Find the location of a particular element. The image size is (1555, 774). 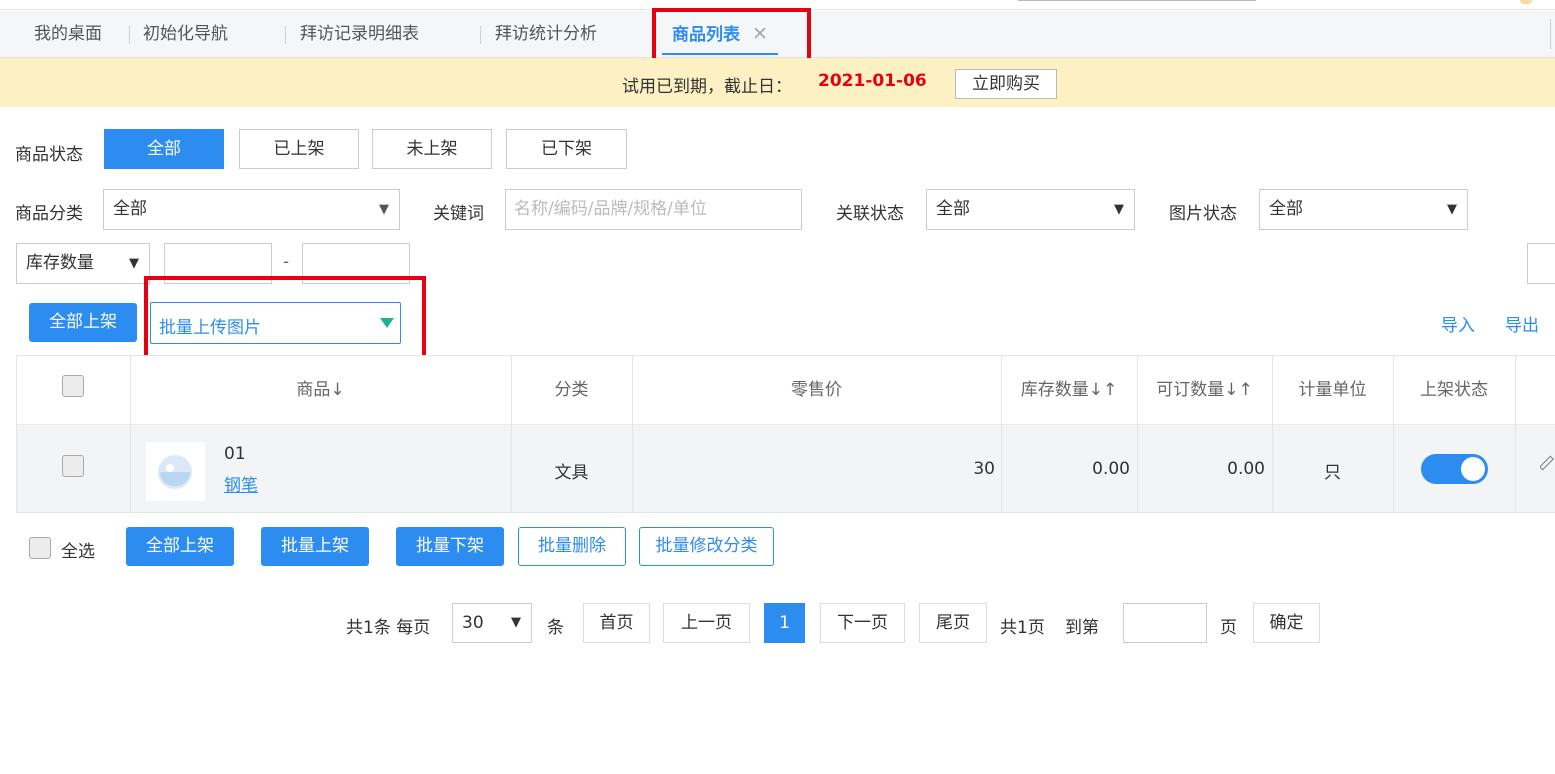

link-status-select: 全部 ▼ is located at coordinates (1030, 209).